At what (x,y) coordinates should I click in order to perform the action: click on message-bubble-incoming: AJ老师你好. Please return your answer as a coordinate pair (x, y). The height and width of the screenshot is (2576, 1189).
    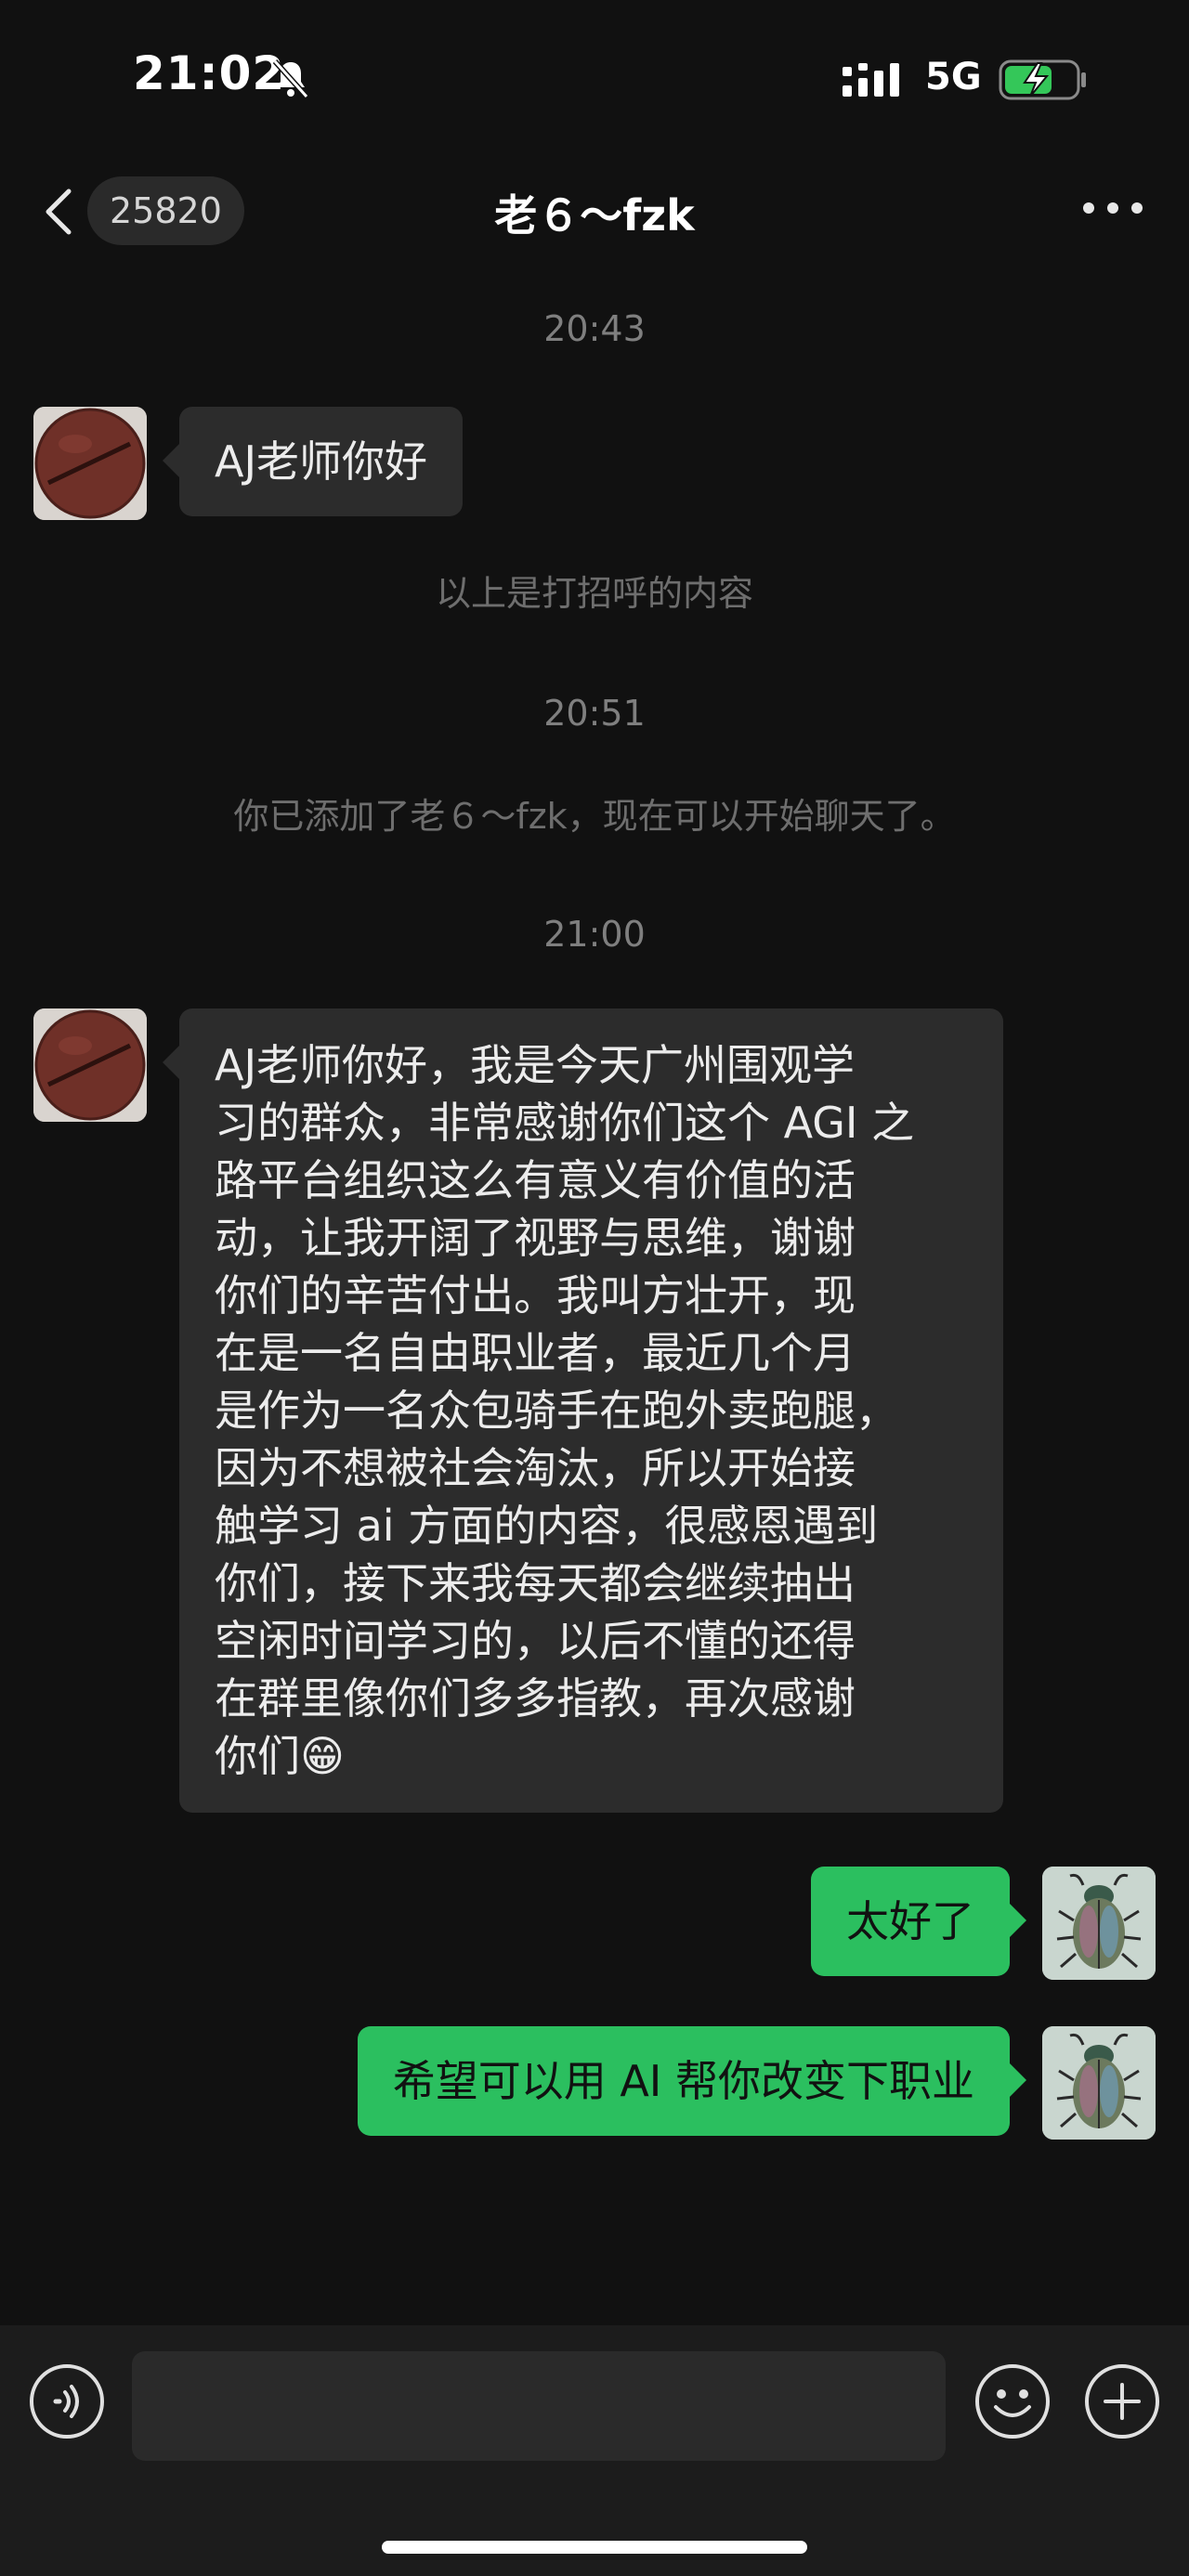
    Looking at the image, I should click on (313, 461).